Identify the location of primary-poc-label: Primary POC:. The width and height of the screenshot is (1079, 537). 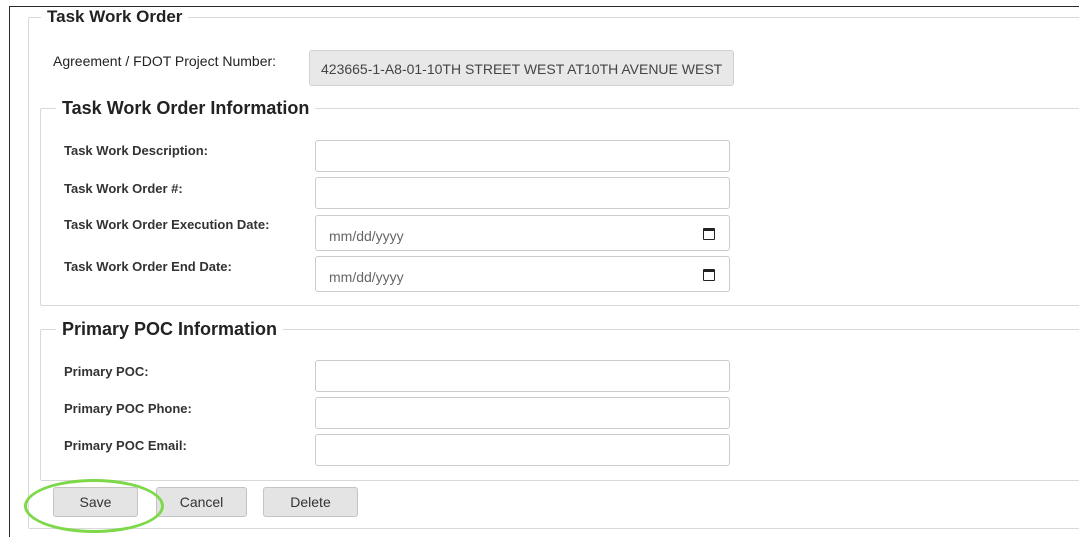
(106, 371).